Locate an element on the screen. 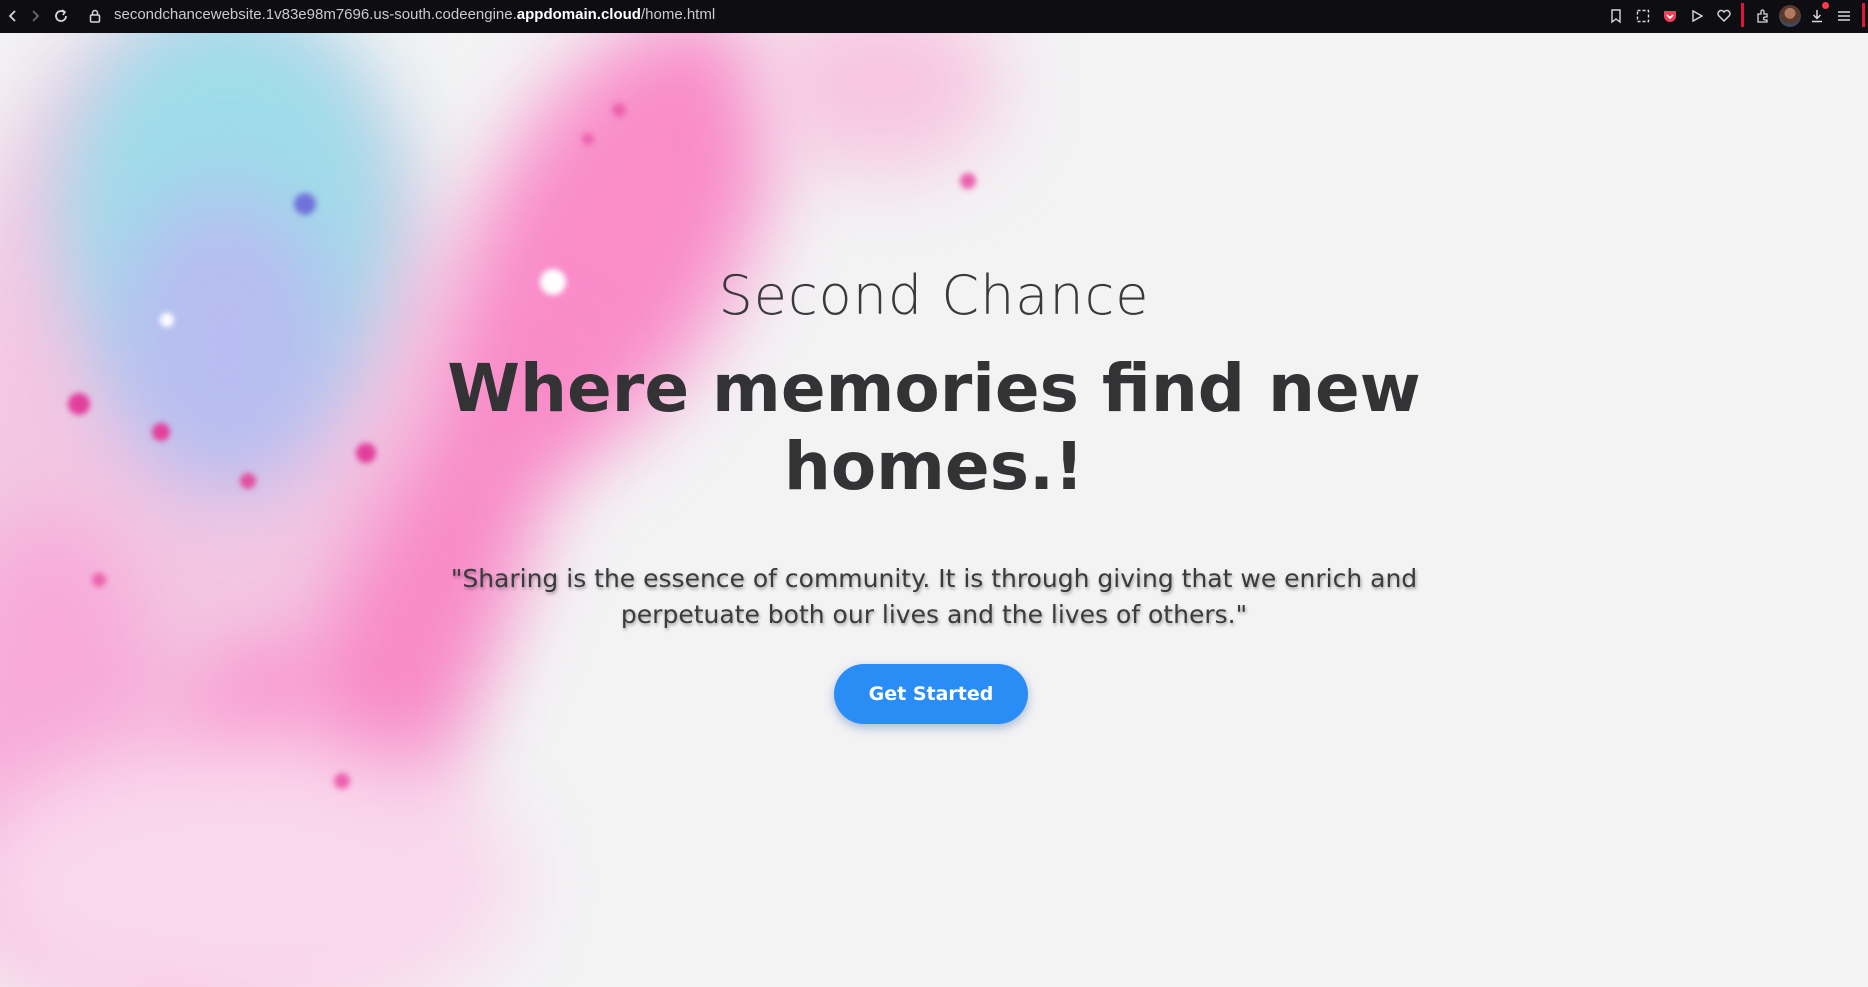 The height and width of the screenshot is (987, 1868). url-path: /home.html is located at coordinates (678, 14).